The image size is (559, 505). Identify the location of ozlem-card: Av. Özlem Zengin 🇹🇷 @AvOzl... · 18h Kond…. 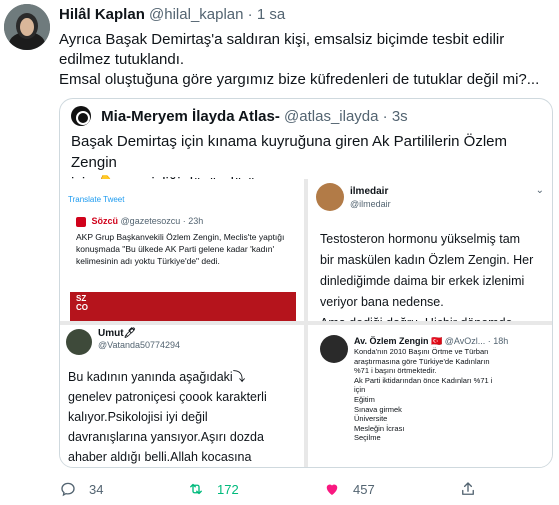
(431, 398).